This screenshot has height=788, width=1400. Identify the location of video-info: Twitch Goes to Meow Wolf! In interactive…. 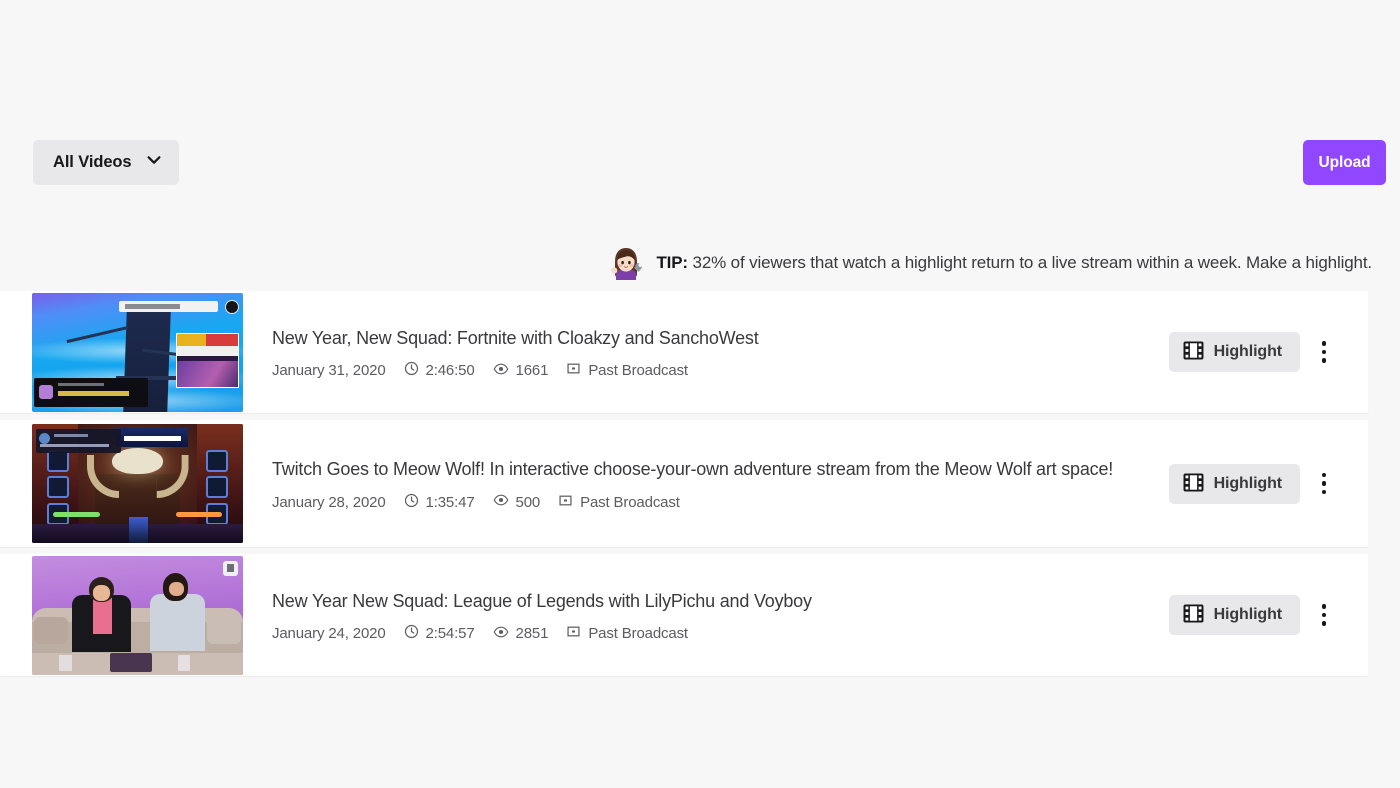
(706, 483).